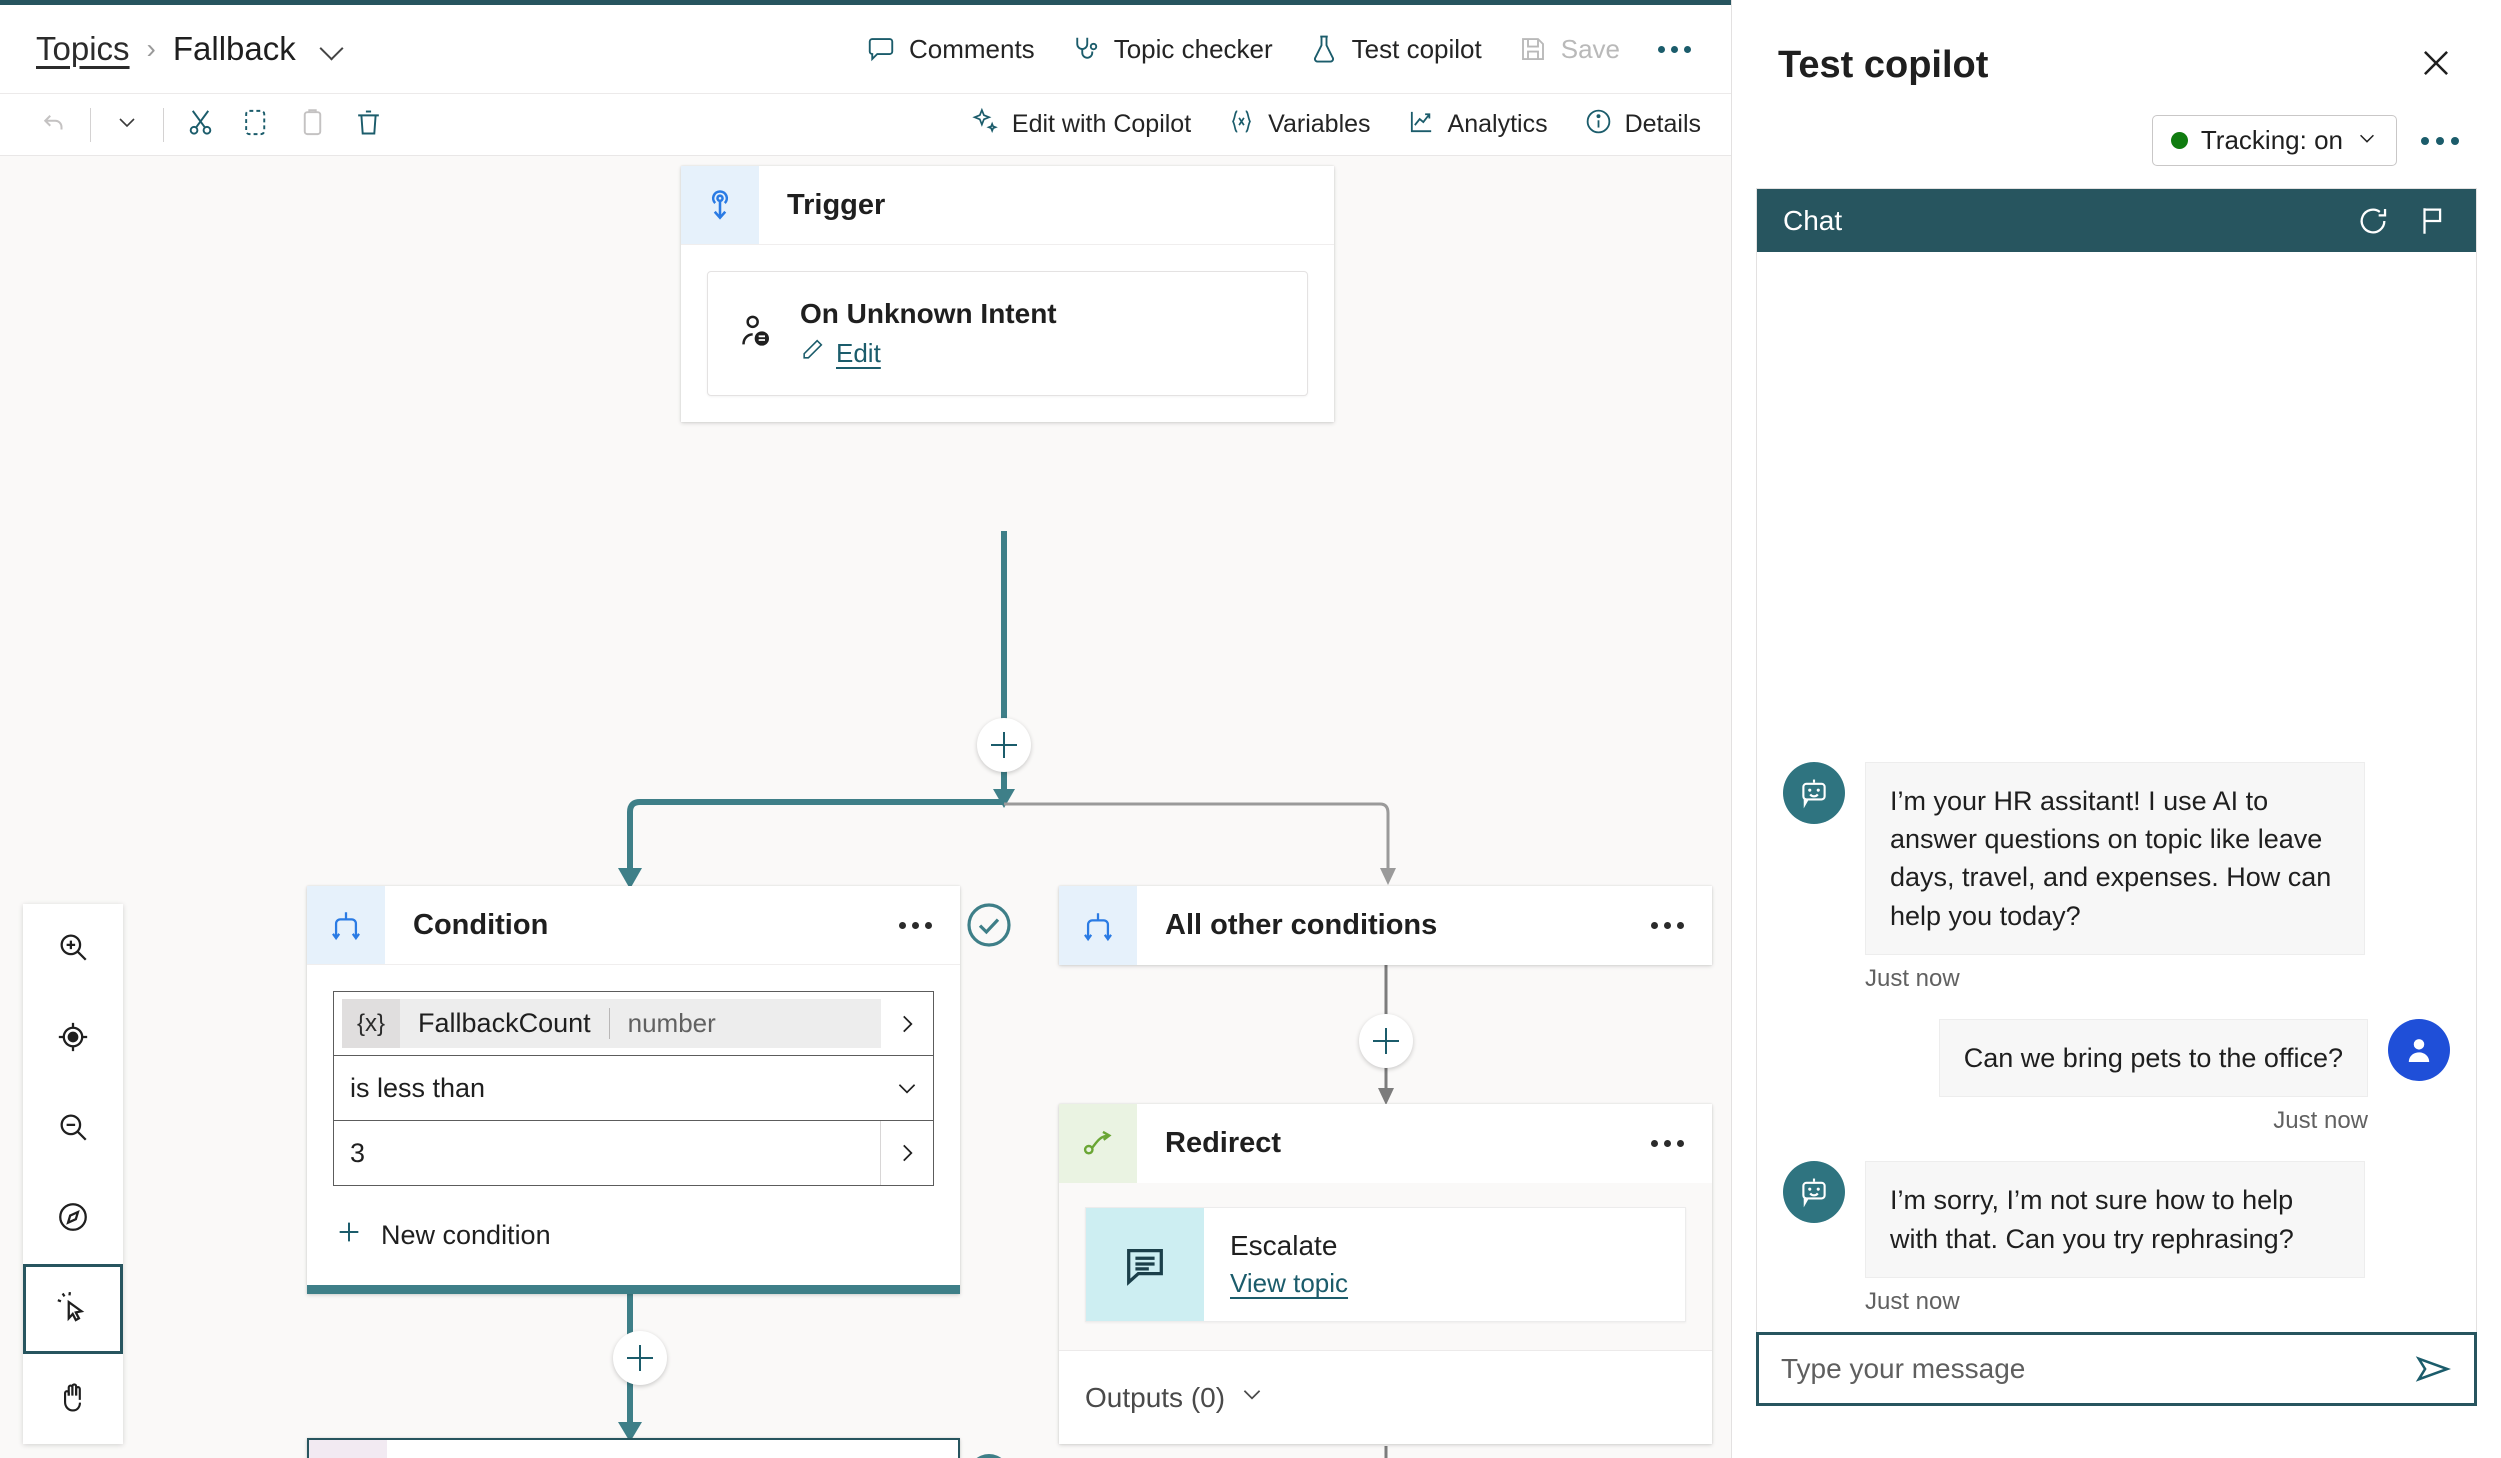  I want to click on condition-variable-name: FallbackCount, so click(504, 1023).